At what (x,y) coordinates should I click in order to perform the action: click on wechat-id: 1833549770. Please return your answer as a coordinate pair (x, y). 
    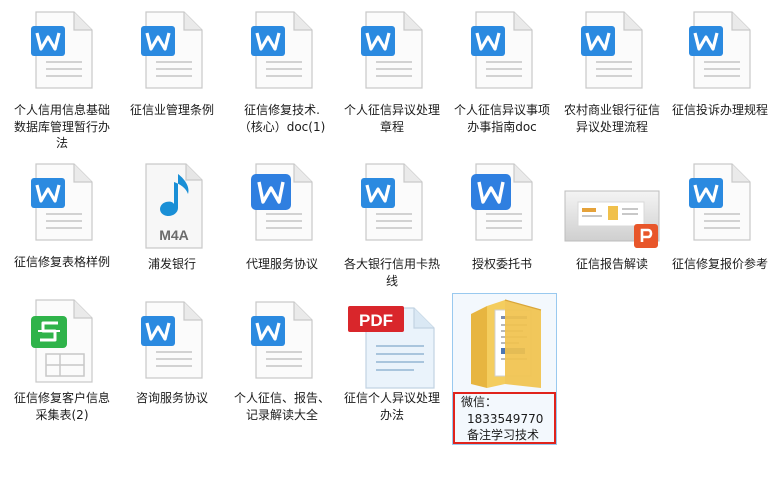
    Looking at the image, I should click on (505, 418).